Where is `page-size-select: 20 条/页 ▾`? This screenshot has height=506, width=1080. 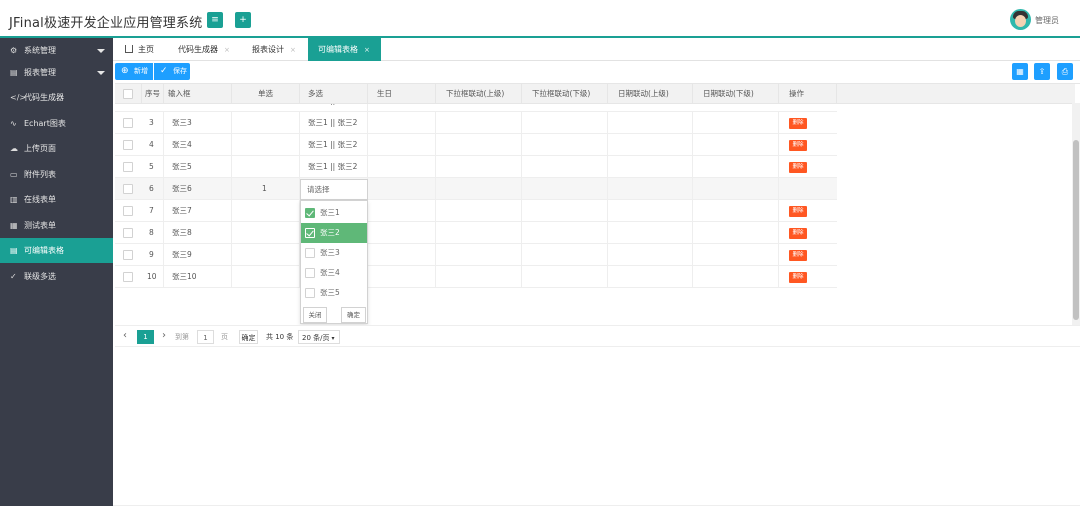
page-size-select: 20 条/页 ▾ is located at coordinates (319, 337).